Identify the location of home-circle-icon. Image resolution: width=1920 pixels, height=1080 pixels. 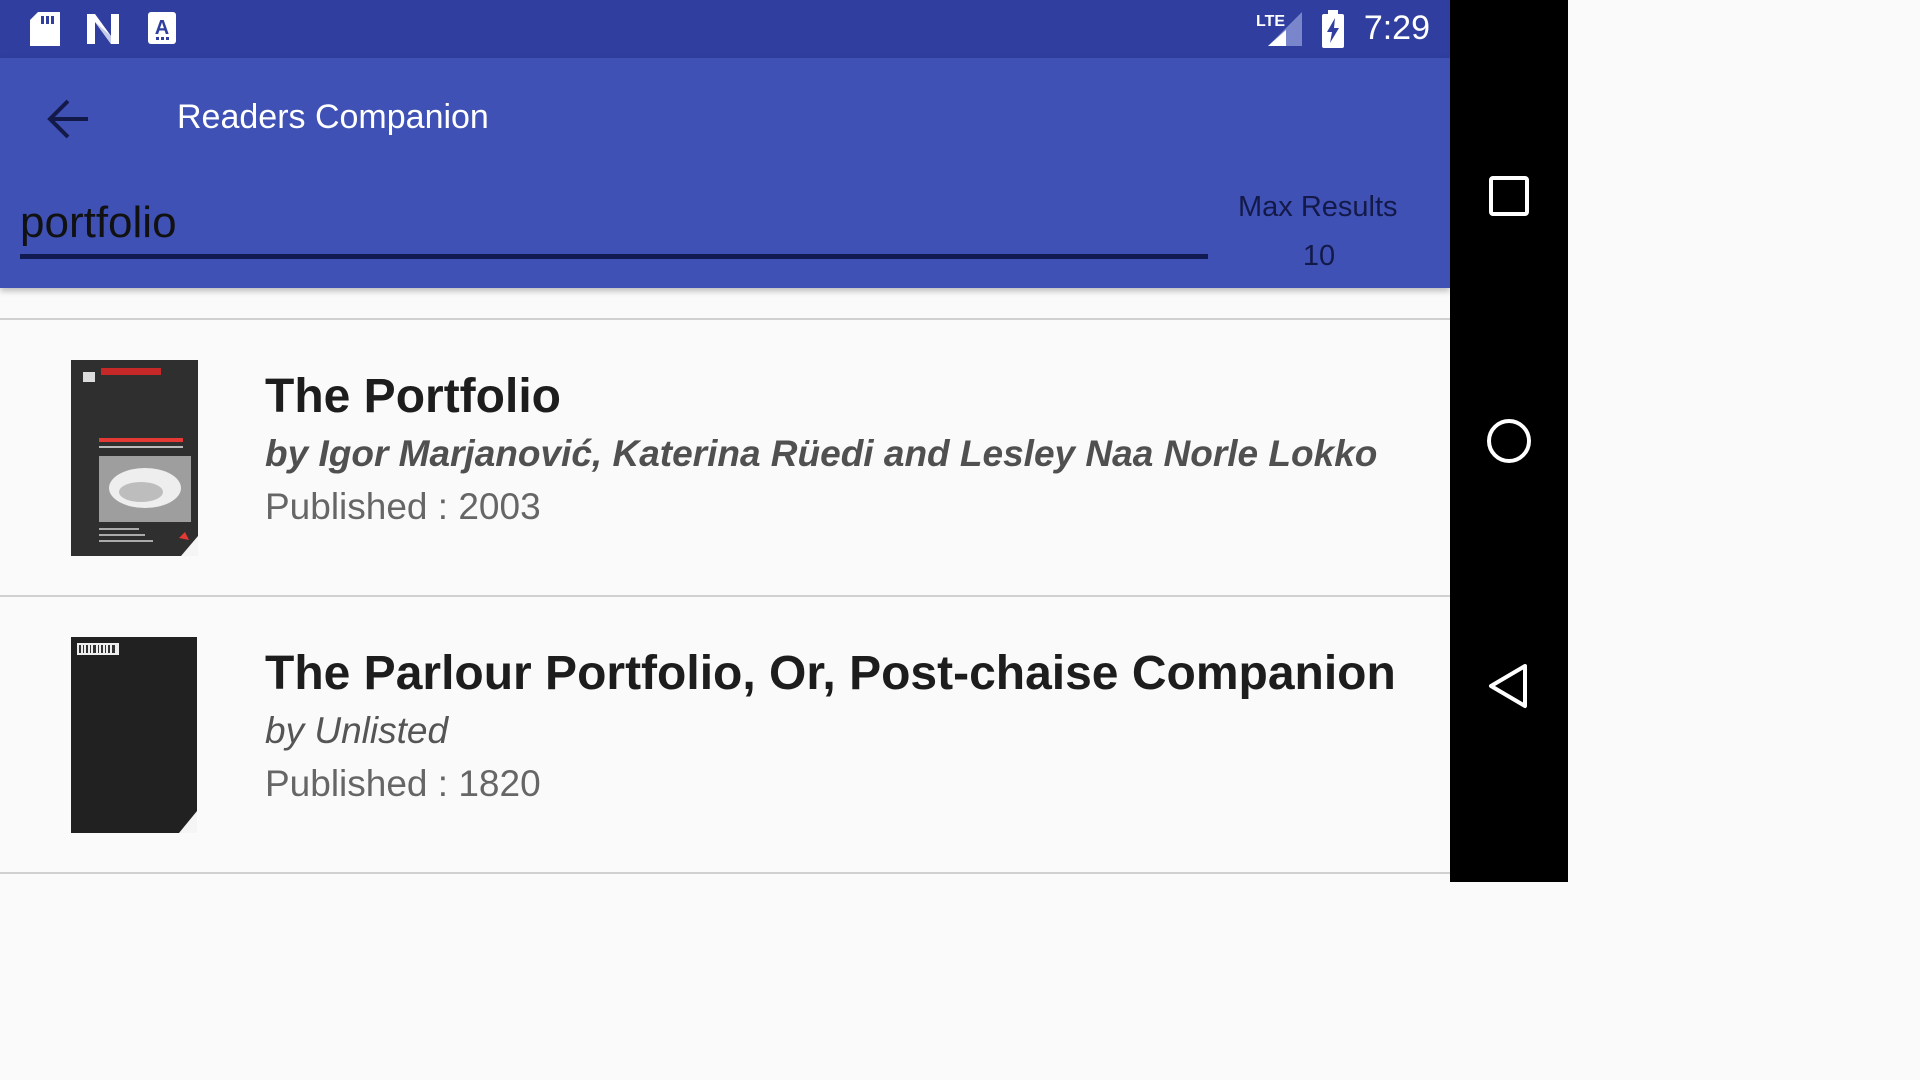
(1509, 447).